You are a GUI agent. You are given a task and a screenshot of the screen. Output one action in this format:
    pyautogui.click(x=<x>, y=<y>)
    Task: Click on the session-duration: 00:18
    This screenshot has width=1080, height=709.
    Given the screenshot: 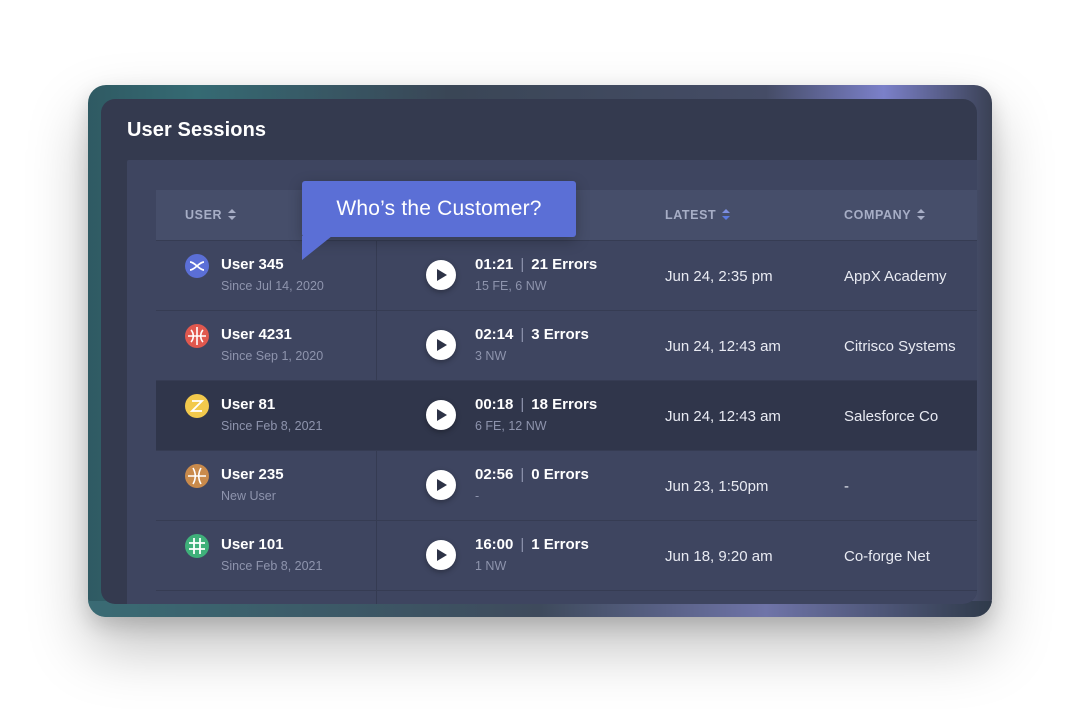 What is the action you would take?
    pyautogui.click(x=494, y=404)
    